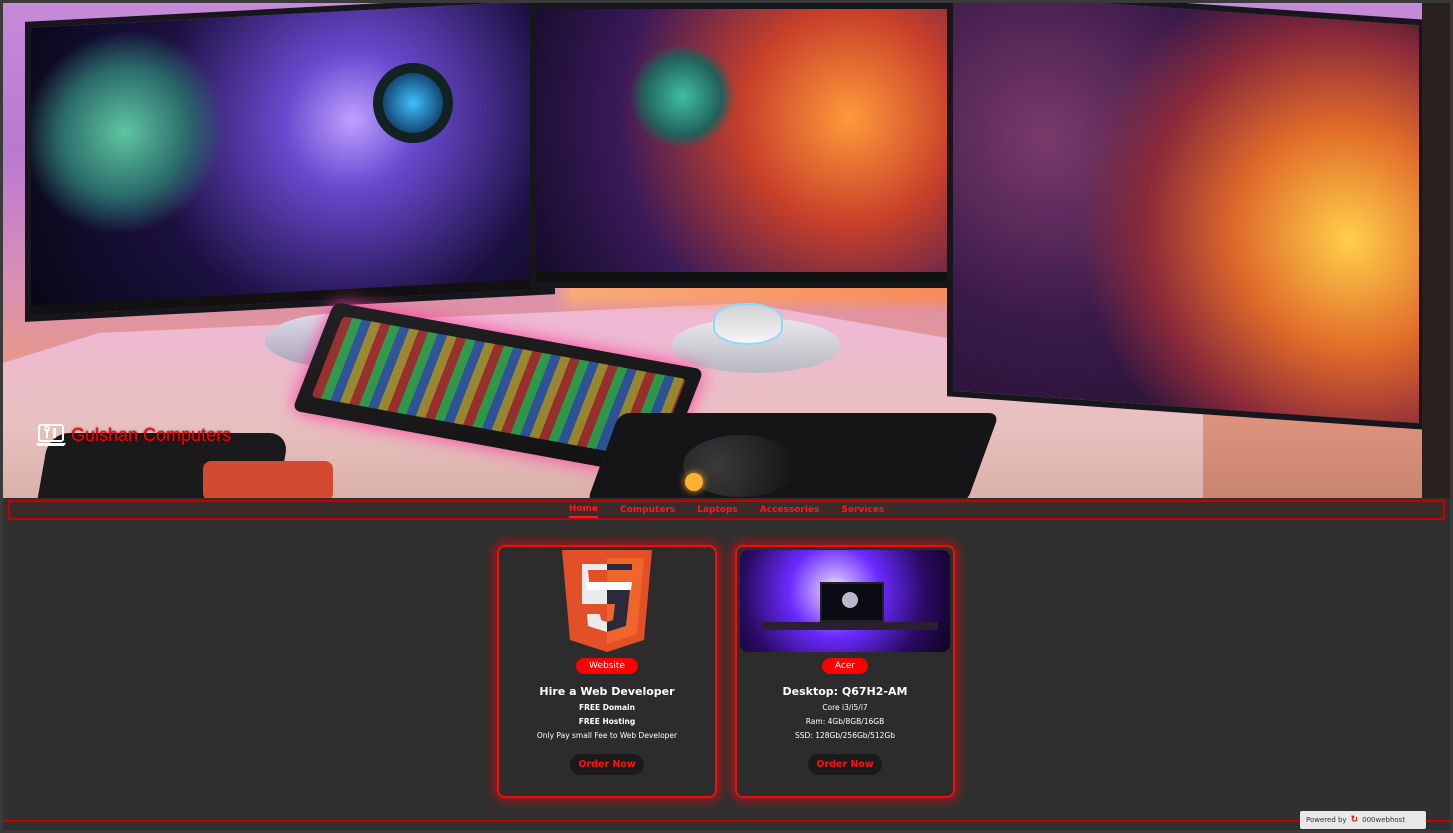 Image resolution: width=1453 pixels, height=833 pixels. What do you see at coordinates (51, 435) in the screenshot?
I see `laptop-tools-icon` at bounding box center [51, 435].